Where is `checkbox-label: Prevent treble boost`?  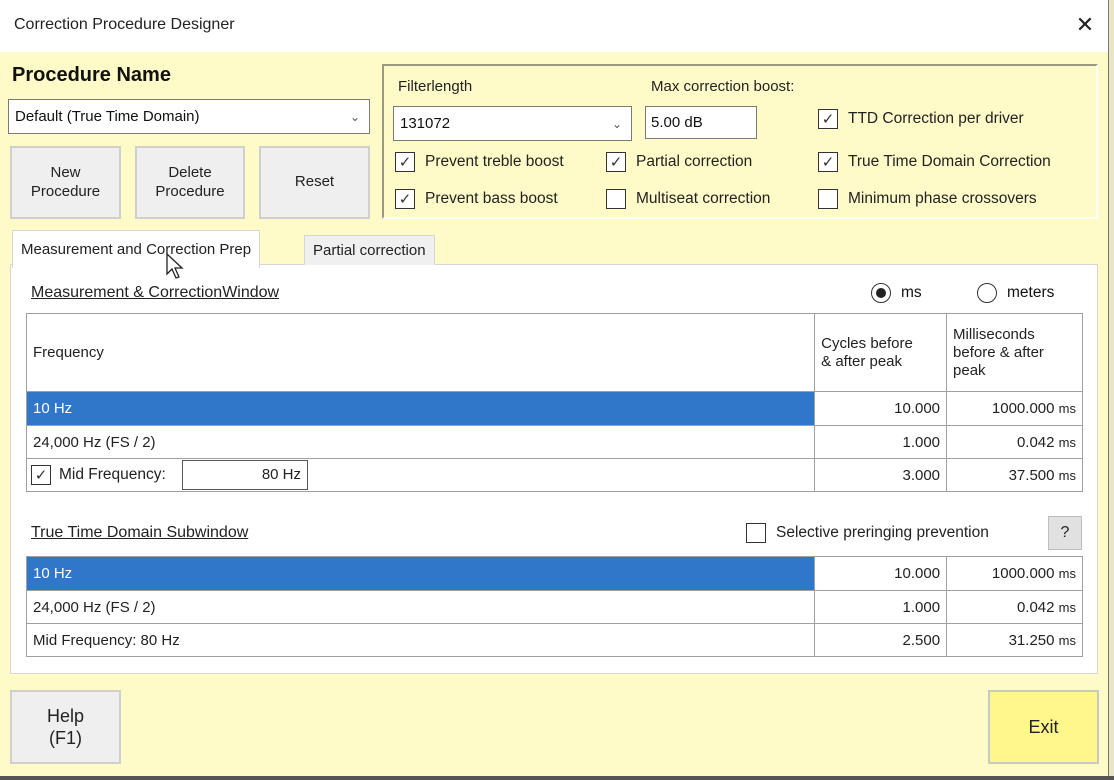
checkbox-label: Prevent treble boost is located at coordinates (494, 161).